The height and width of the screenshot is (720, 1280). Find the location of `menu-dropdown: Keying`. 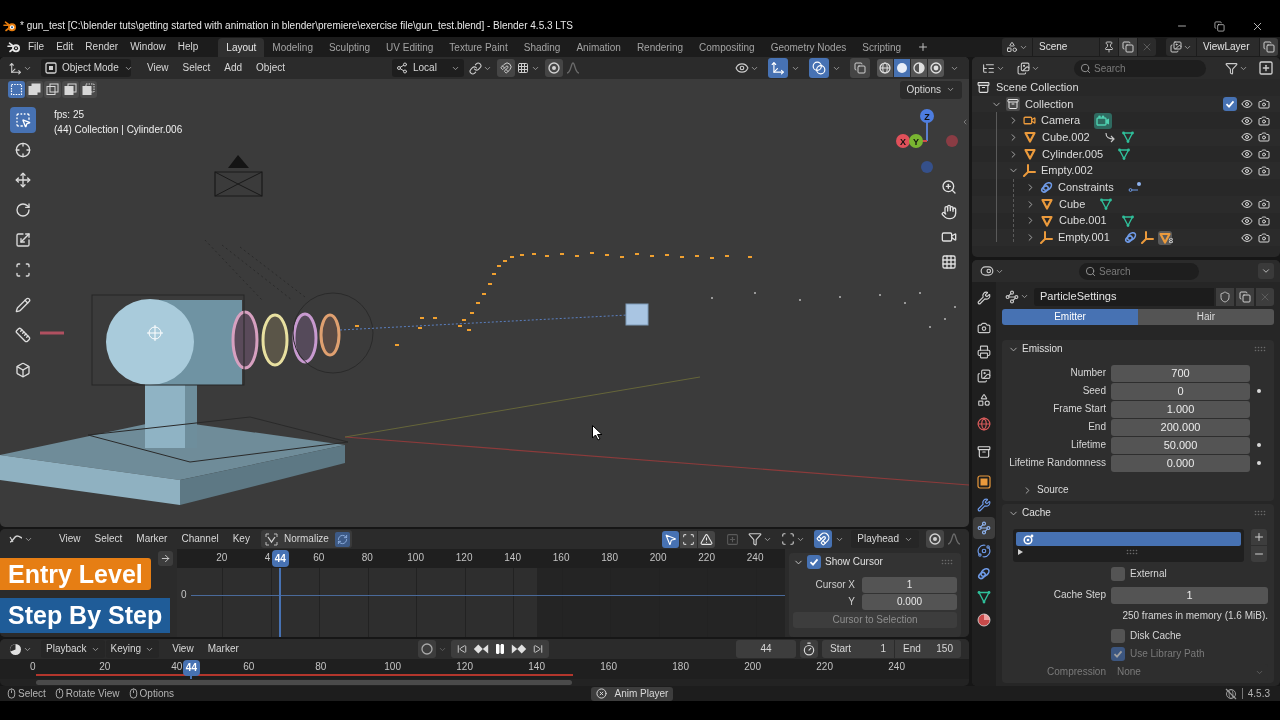

menu-dropdown: Keying is located at coordinates (132, 649).